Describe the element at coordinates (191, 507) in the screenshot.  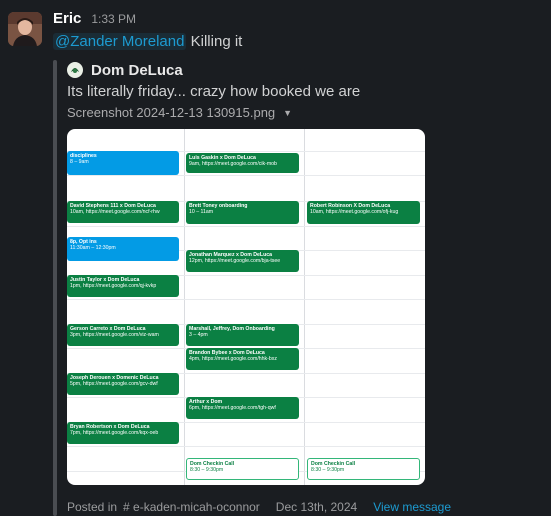
I see `channel-link: # e-kaden-micah-oconnor` at that location.